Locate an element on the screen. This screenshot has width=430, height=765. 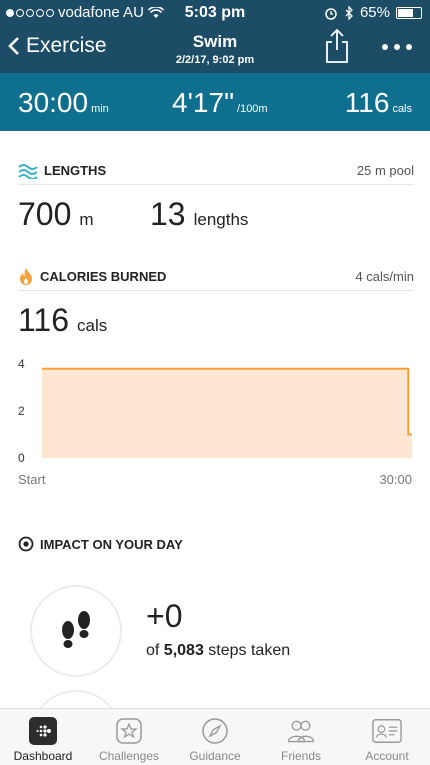
calories-metric: 116 cals is located at coordinates (62, 320).